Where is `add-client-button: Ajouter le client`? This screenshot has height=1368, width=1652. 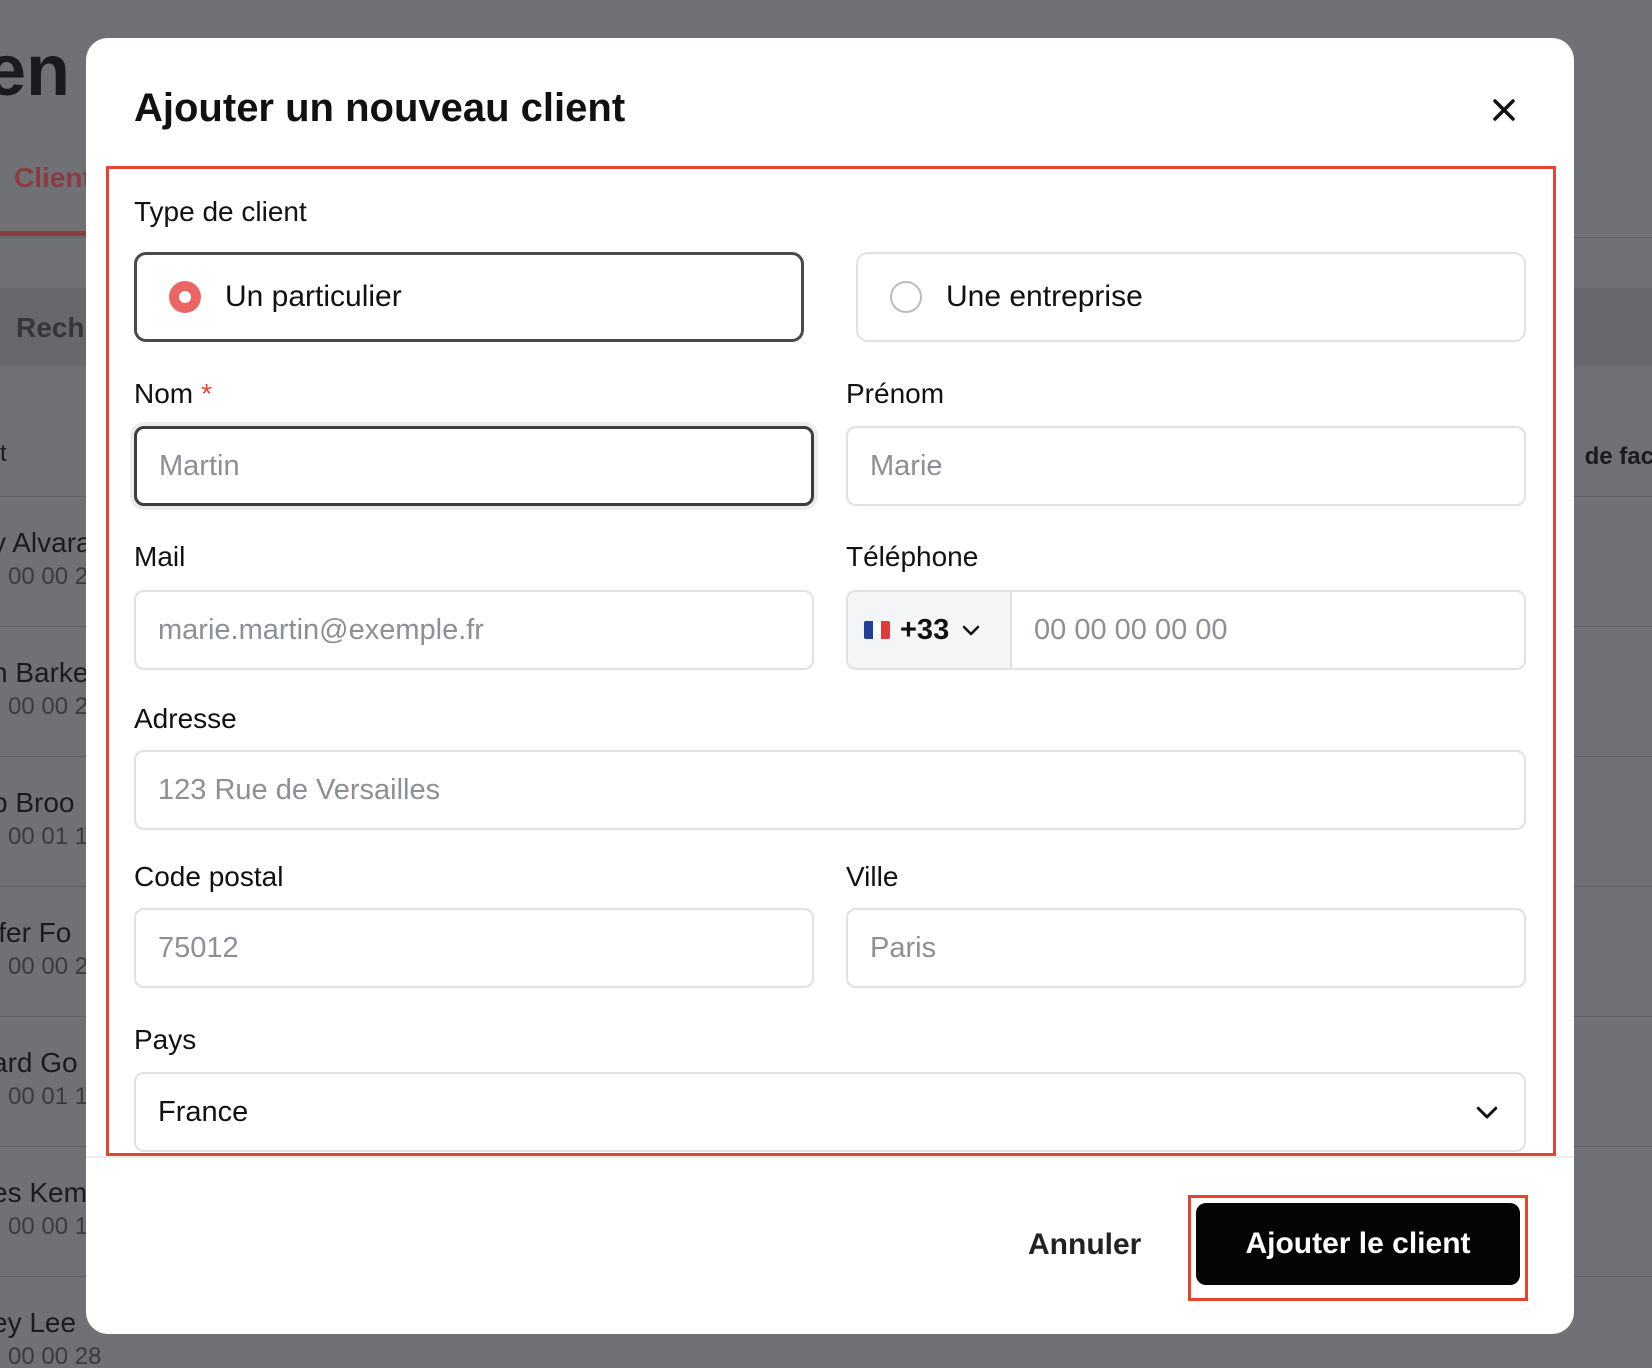 add-client-button: Ajouter le client is located at coordinates (1358, 1244).